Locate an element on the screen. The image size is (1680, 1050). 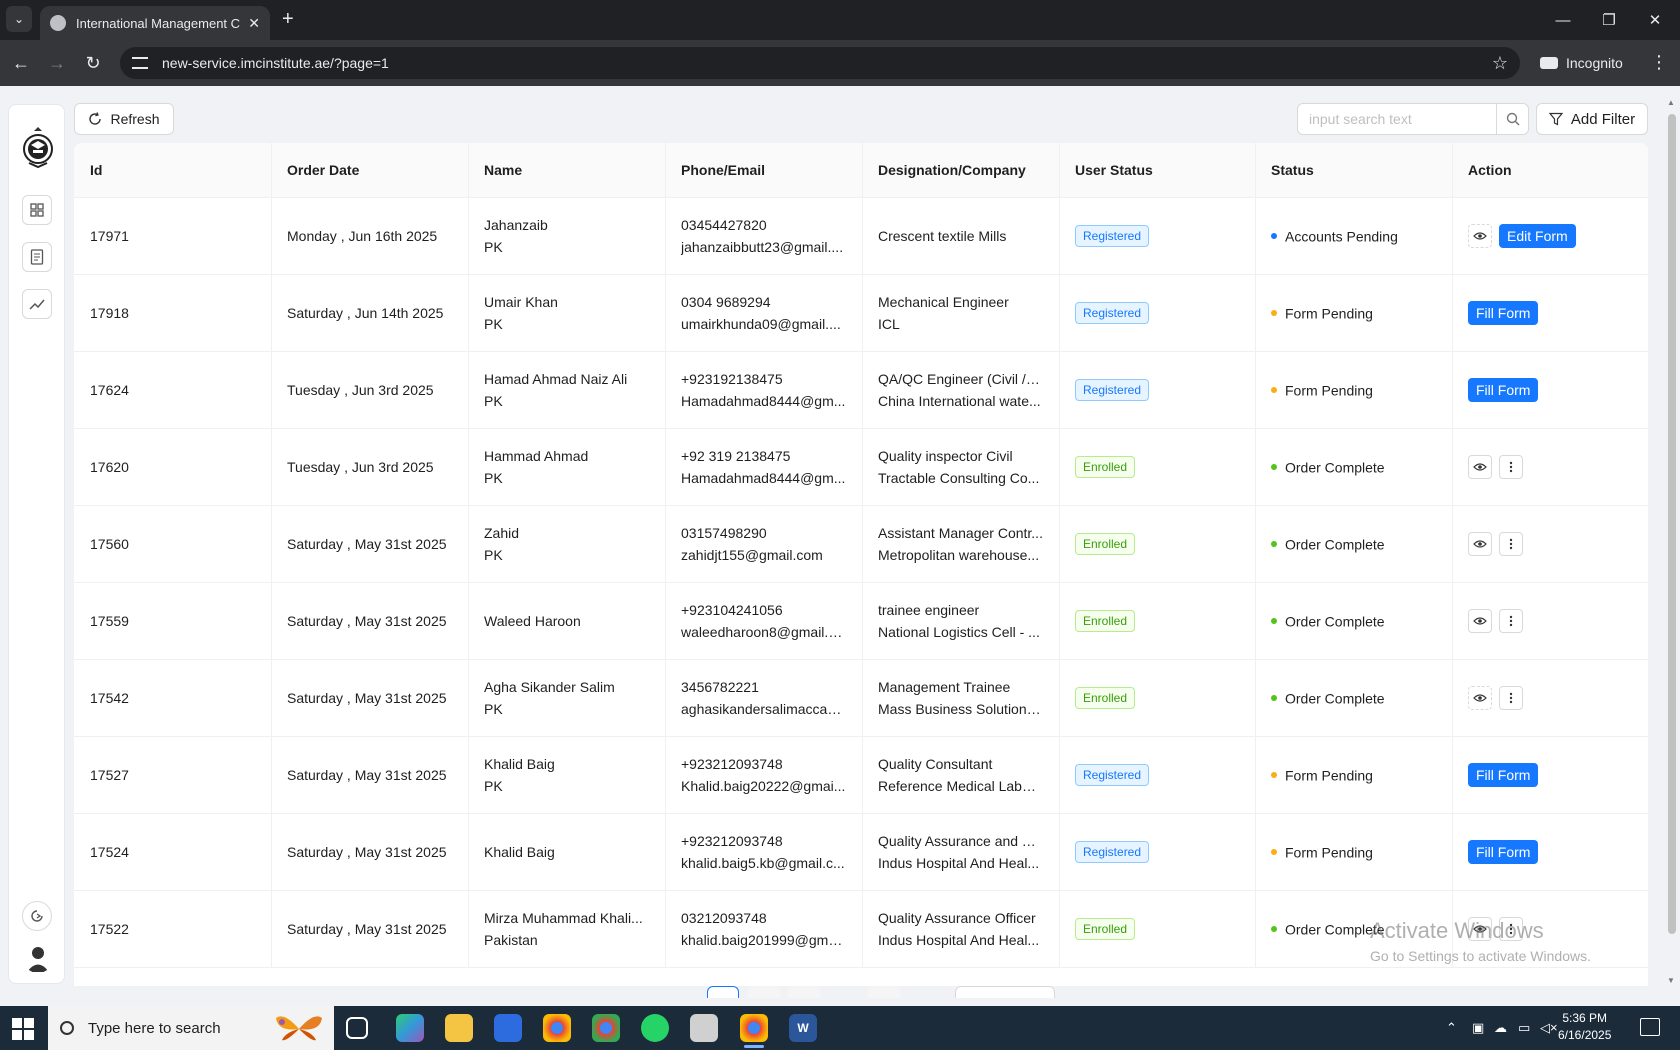
chrome-icon is located at coordinates (557, 1028).